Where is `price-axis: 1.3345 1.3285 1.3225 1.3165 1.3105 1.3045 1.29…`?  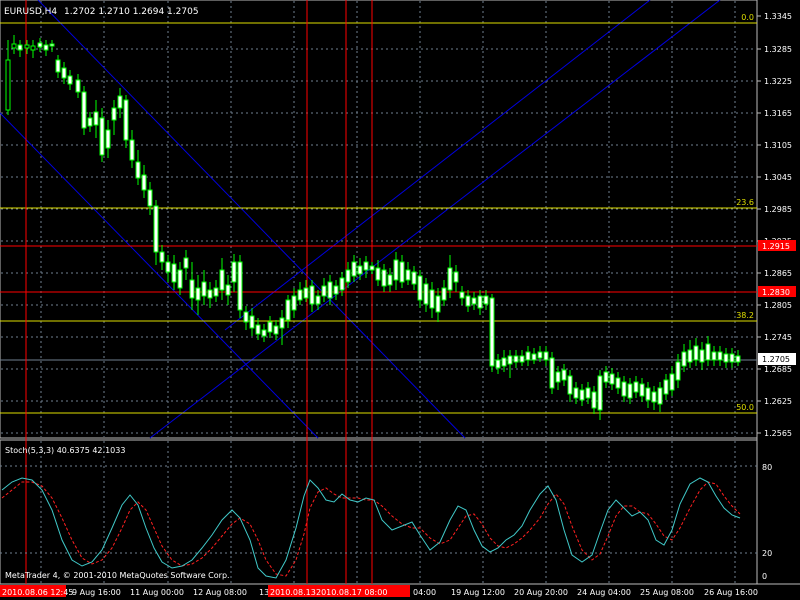
price-axis: 1.3345 1.3285 1.3225 1.3165 1.3105 1.3045 1.29… is located at coordinates (774, 225).